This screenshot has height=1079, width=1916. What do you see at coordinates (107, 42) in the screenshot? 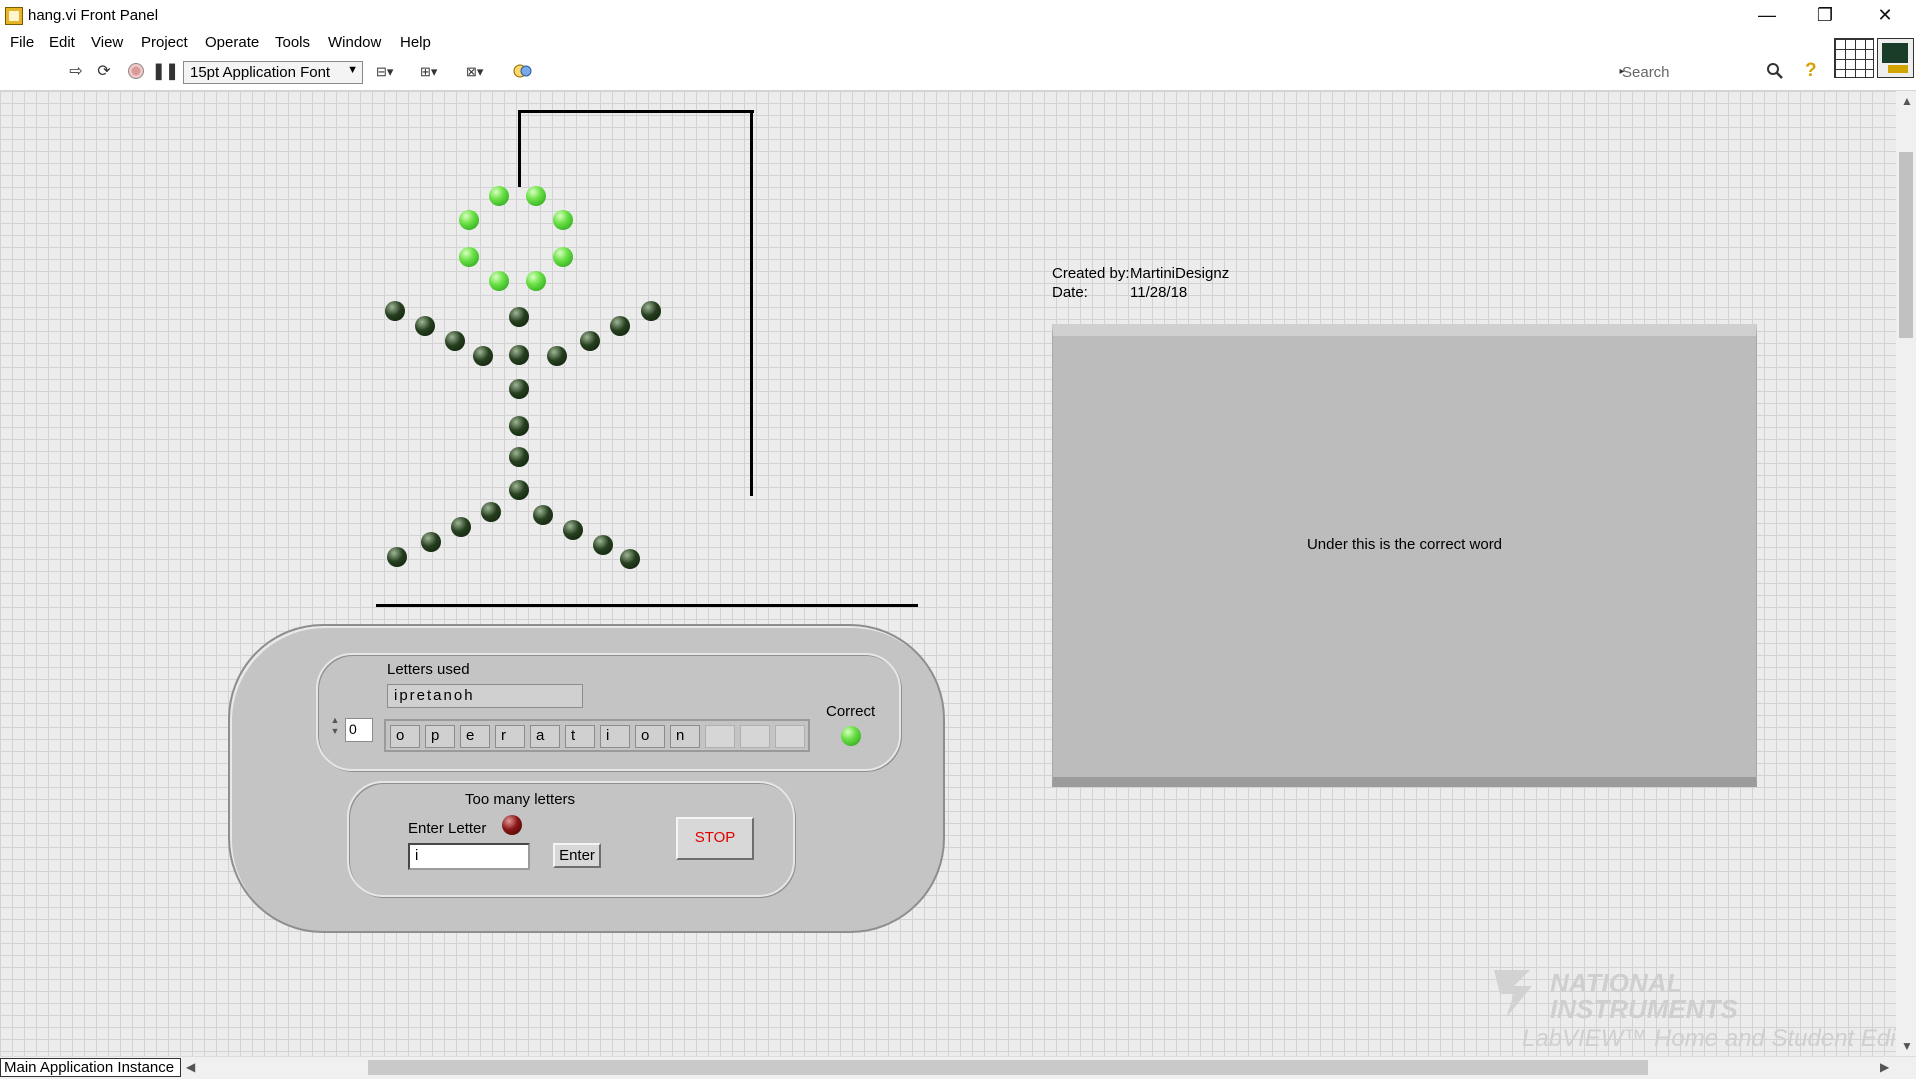
I see `menu-view: View` at bounding box center [107, 42].